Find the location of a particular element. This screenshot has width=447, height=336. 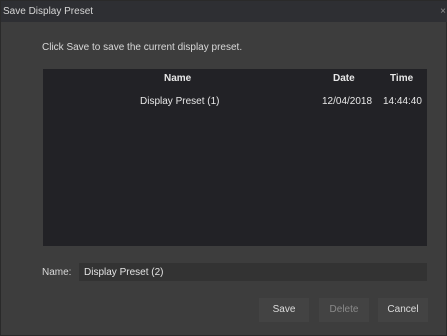

column-header-date: Date is located at coordinates (344, 79).